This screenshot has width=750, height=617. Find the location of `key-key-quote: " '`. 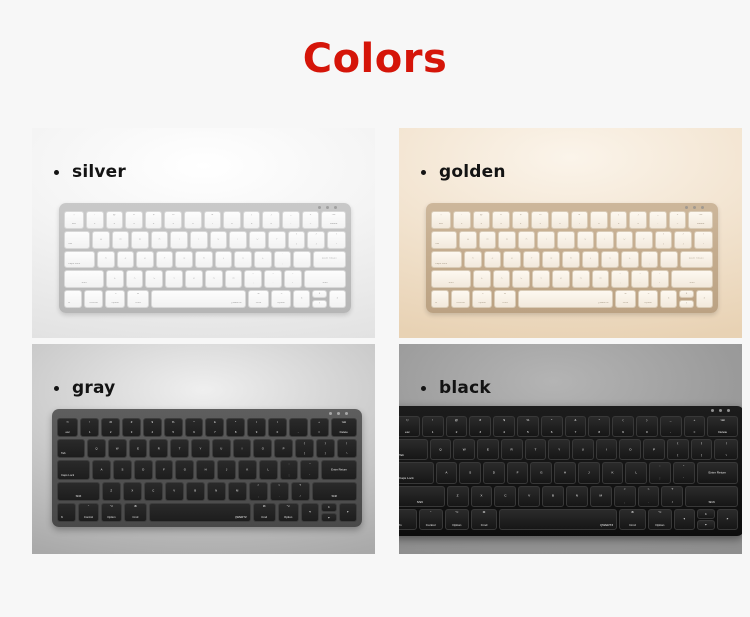

key-key-quote: " ' is located at coordinates (310, 470).